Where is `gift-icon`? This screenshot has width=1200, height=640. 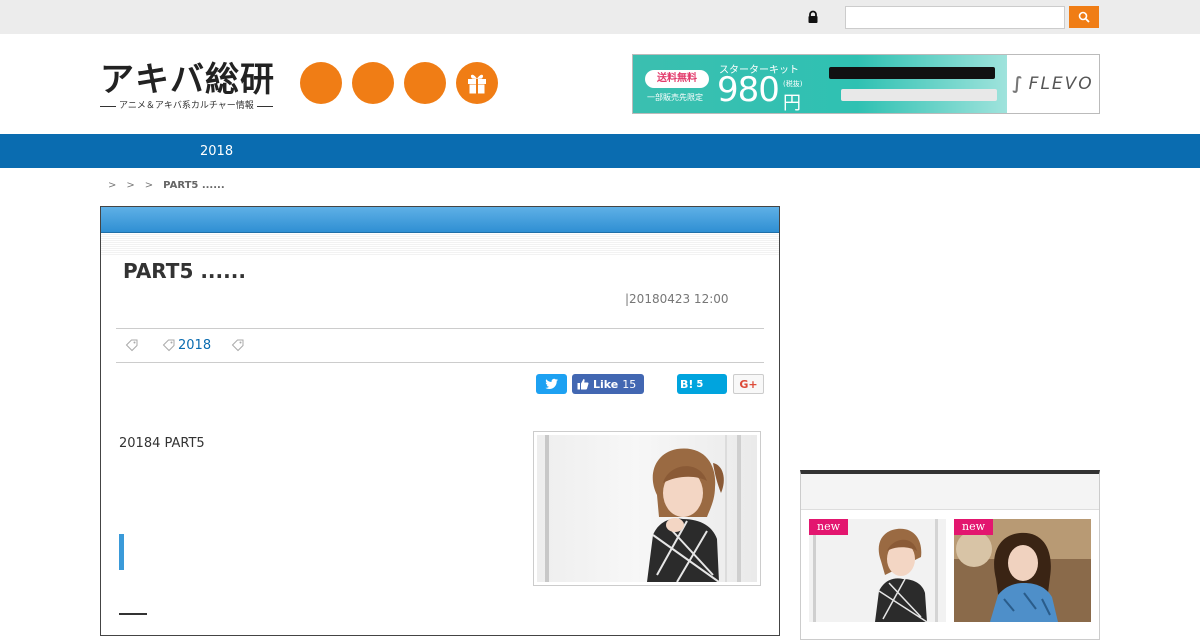
gift-icon is located at coordinates (477, 83).